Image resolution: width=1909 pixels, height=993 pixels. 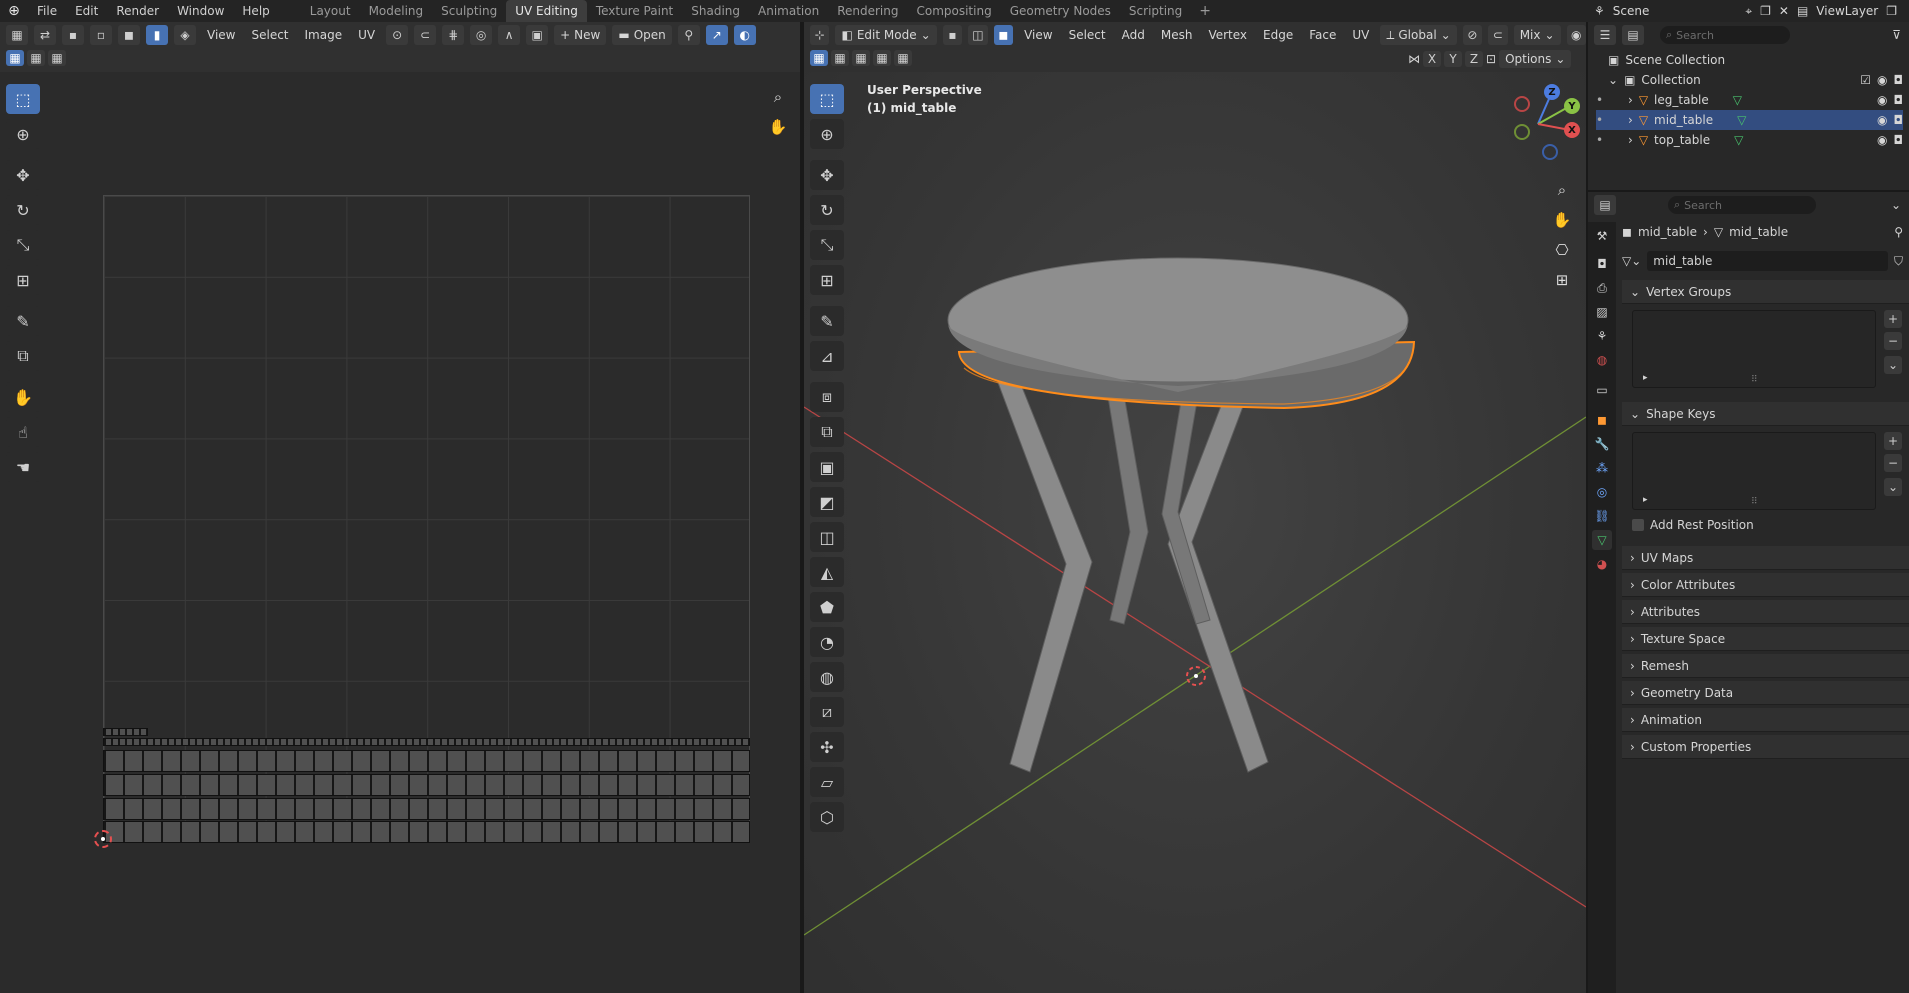 I want to click on options-dropdown: Options ⌄, so click(x=1535, y=59).